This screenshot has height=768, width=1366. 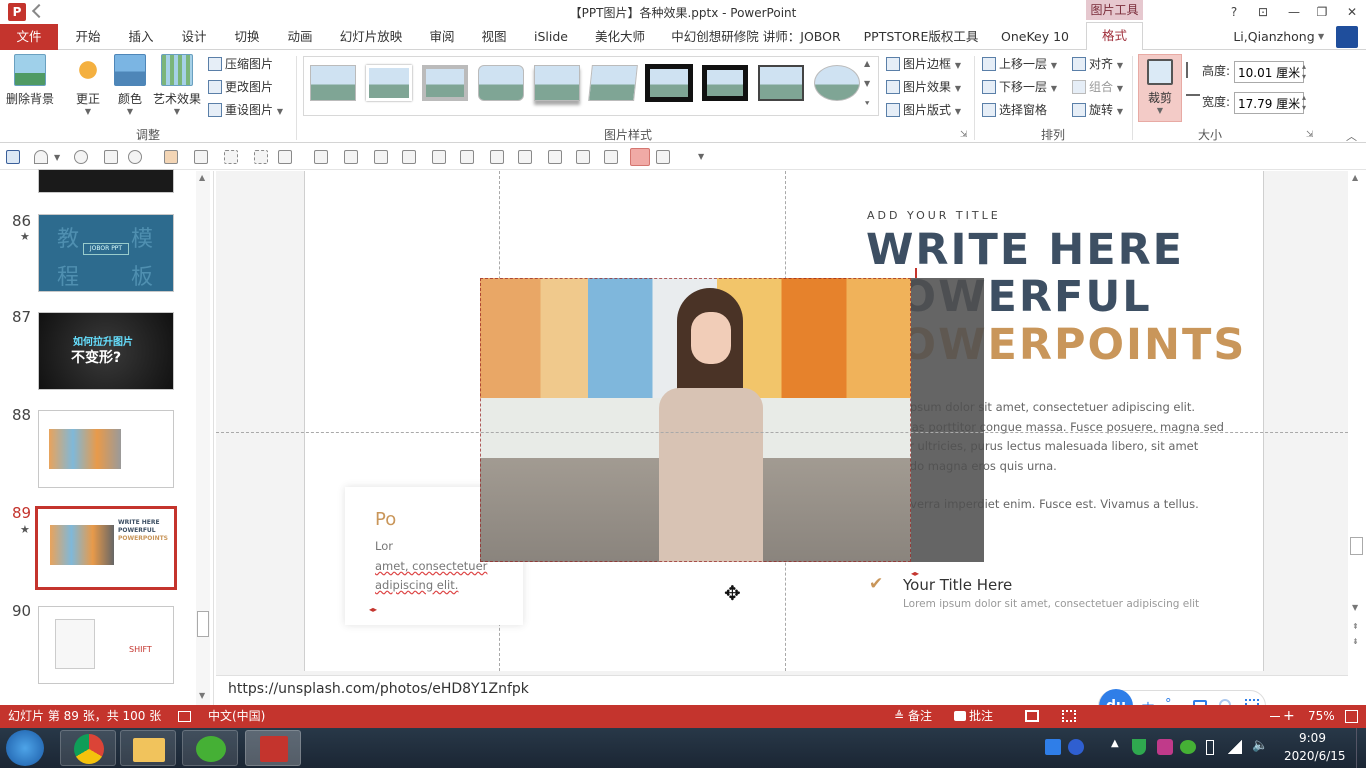 What do you see at coordinates (1053, 747) in the screenshot?
I see `baidu-tray-icon` at bounding box center [1053, 747].